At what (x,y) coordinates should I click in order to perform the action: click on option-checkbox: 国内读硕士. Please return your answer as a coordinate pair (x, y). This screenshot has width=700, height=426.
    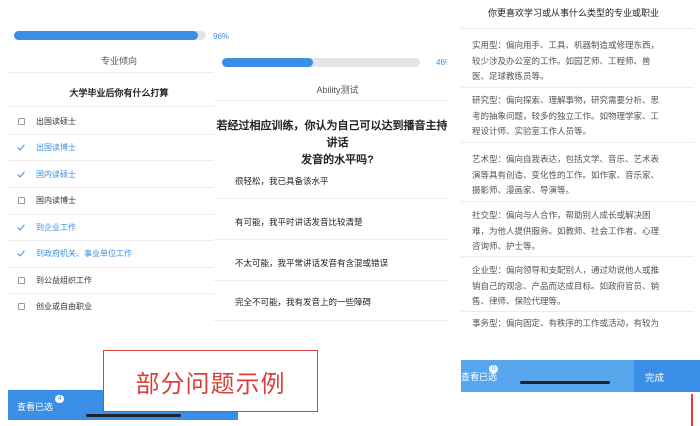
    Looking at the image, I should click on (47, 174).